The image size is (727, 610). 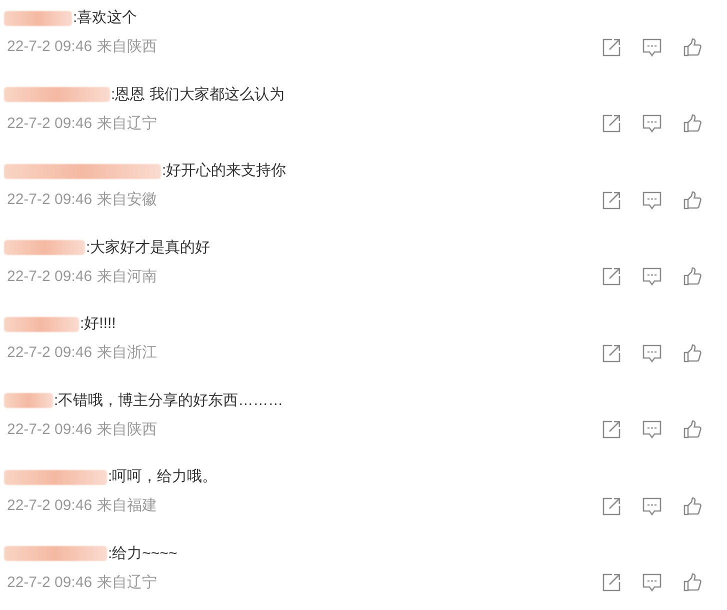 I want to click on comment-text: :恩恩 我们大家都这么认为, so click(x=197, y=94).